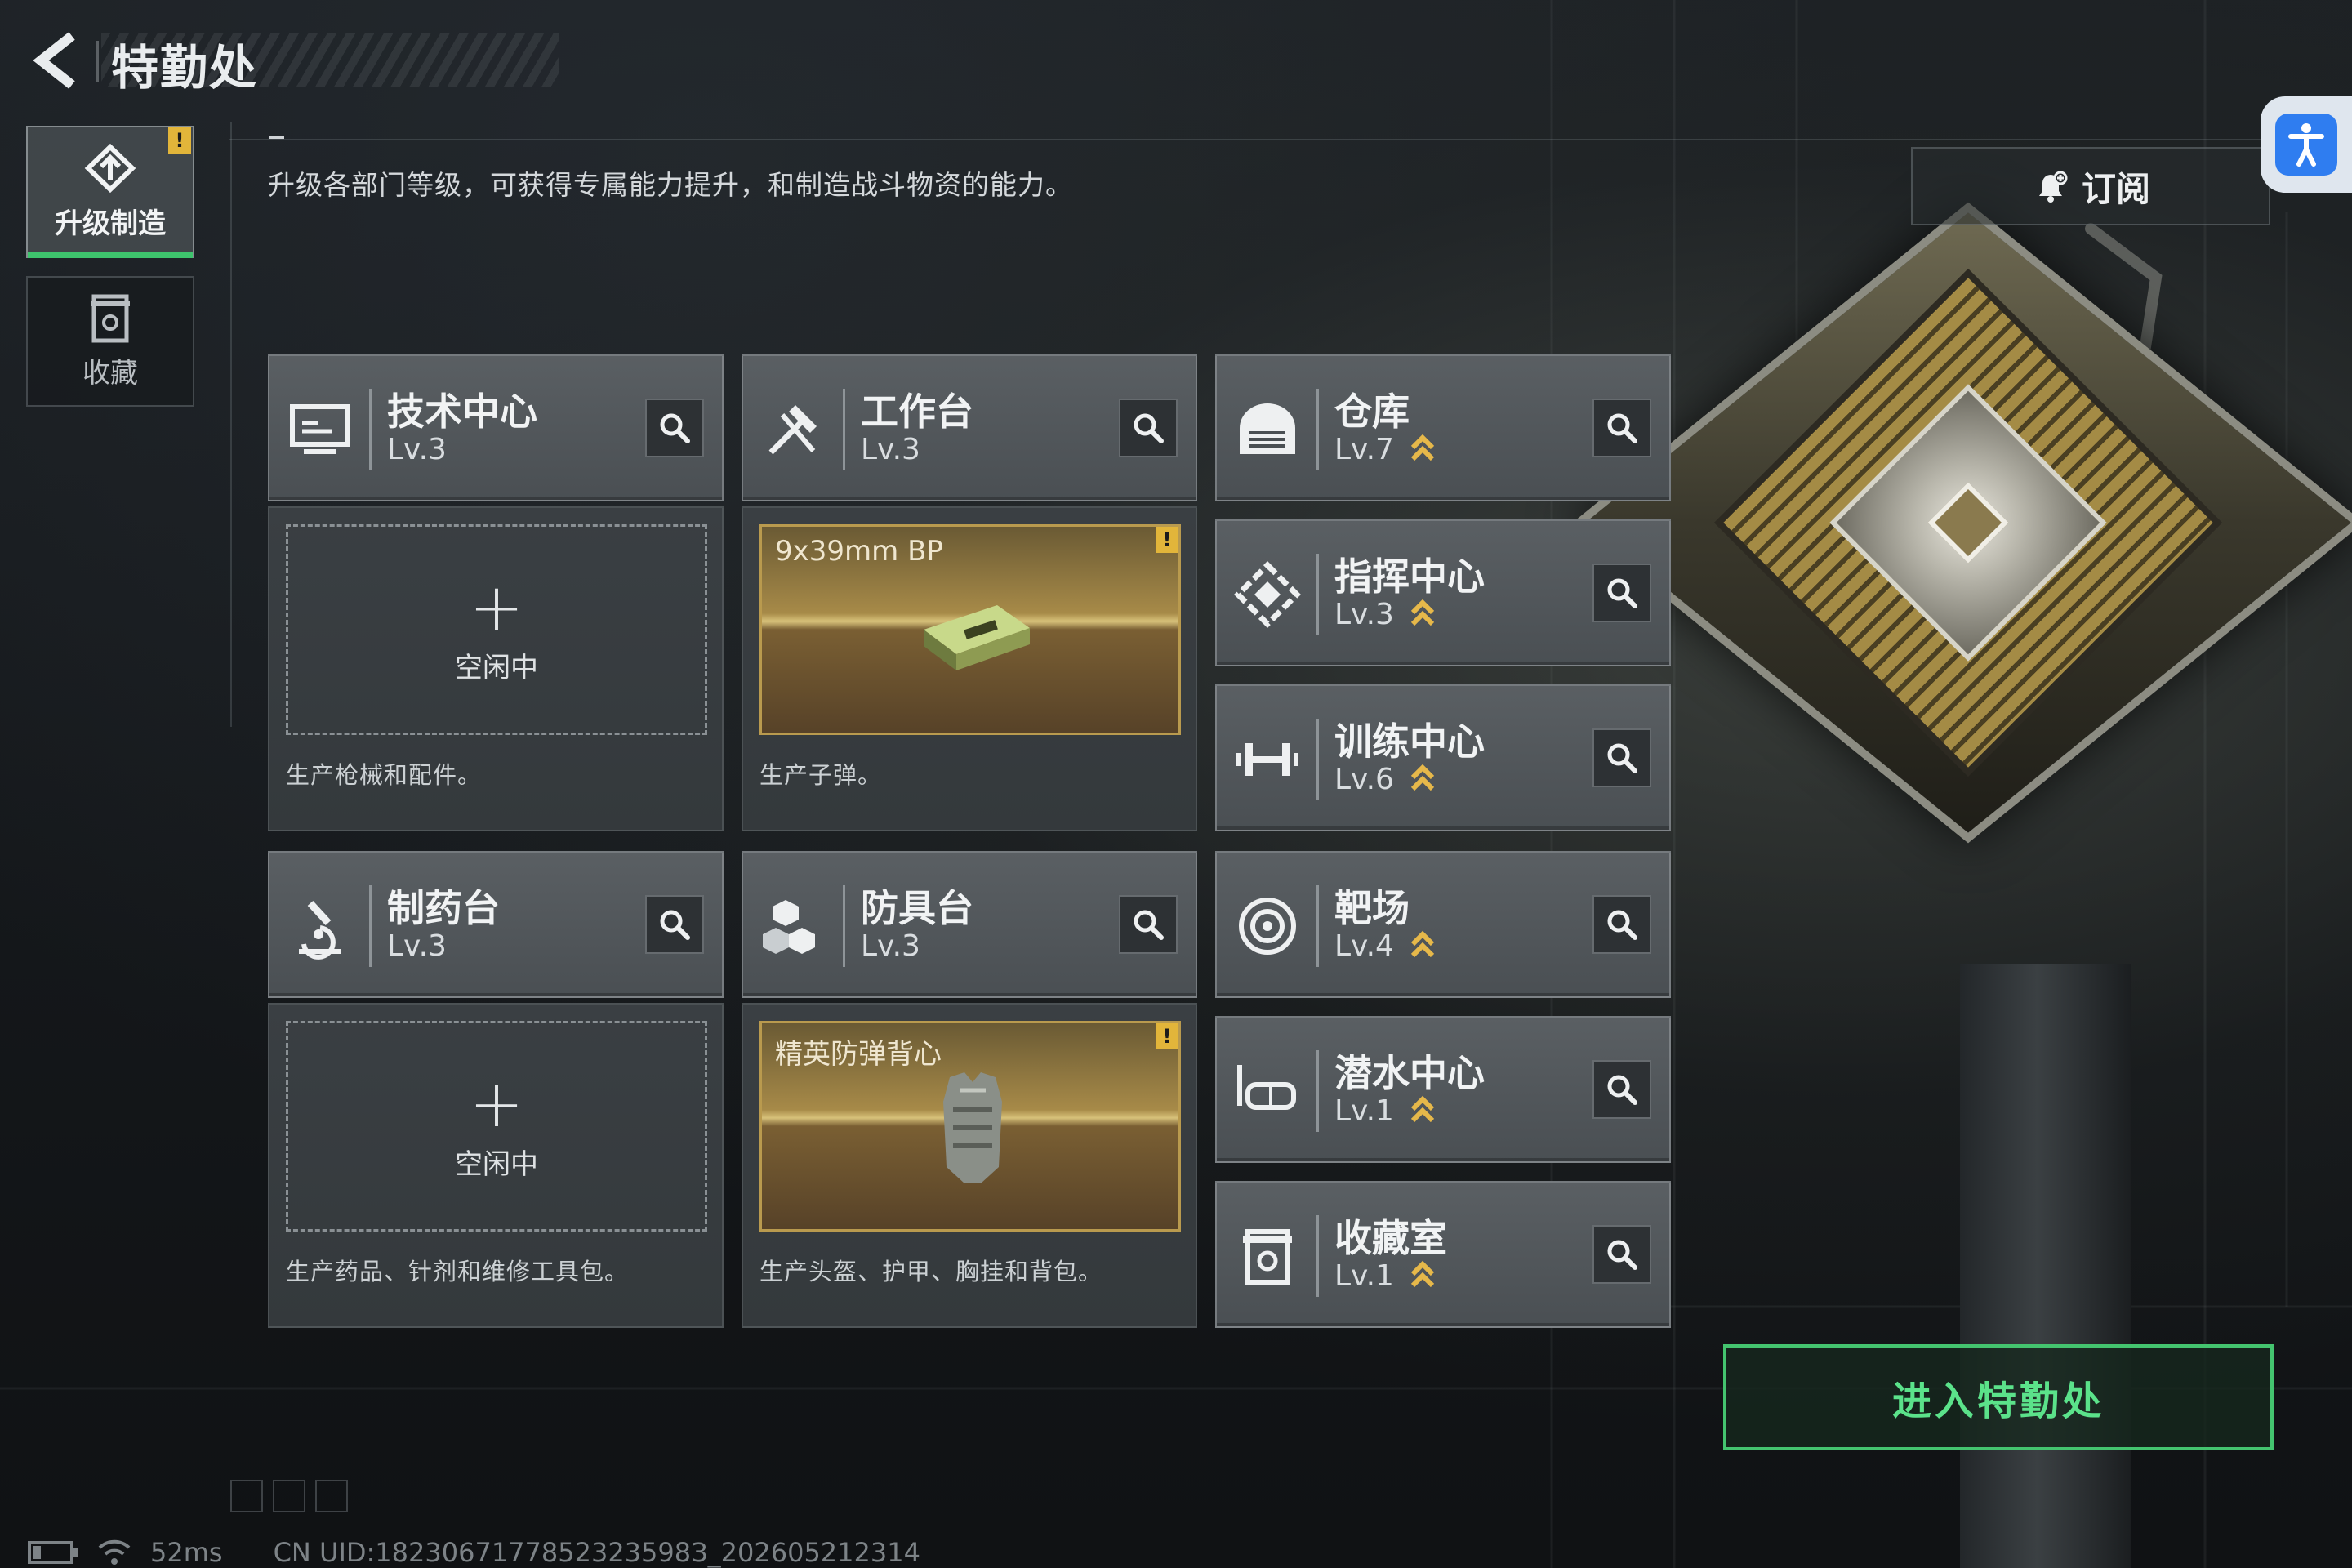 The image size is (2352, 1568). I want to click on facility-card-diving-center: 潜水中心 Lv.1, so click(1443, 1089).